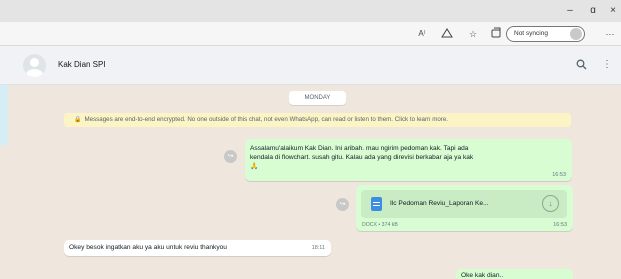 This screenshot has height=279, width=621. What do you see at coordinates (318, 248) in the screenshot?
I see `message-time: 18:11` at bounding box center [318, 248].